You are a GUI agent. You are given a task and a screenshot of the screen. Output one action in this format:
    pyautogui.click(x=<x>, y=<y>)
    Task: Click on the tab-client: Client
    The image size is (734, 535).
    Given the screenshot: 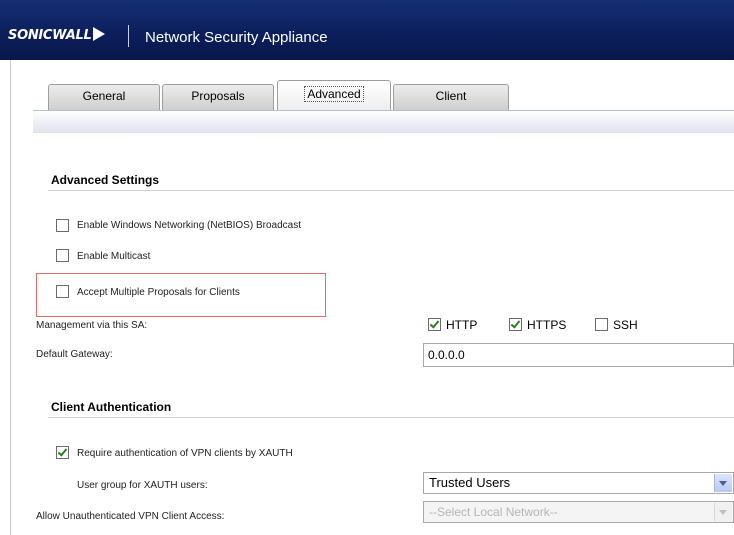 What is the action you would take?
    pyautogui.click(x=451, y=97)
    